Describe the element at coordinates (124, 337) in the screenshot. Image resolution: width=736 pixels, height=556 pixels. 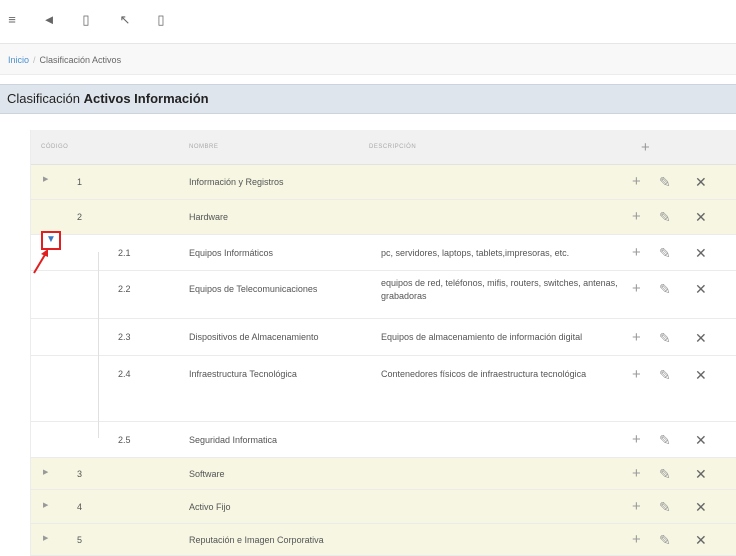
I see `row-code: 2.3` at that location.